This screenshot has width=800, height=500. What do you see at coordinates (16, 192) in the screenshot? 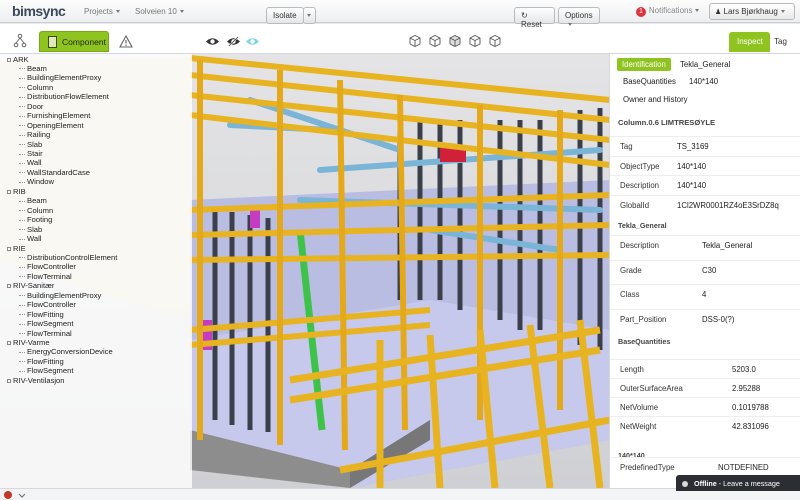
I see `tree-group: RIB` at bounding box center [16, 192].